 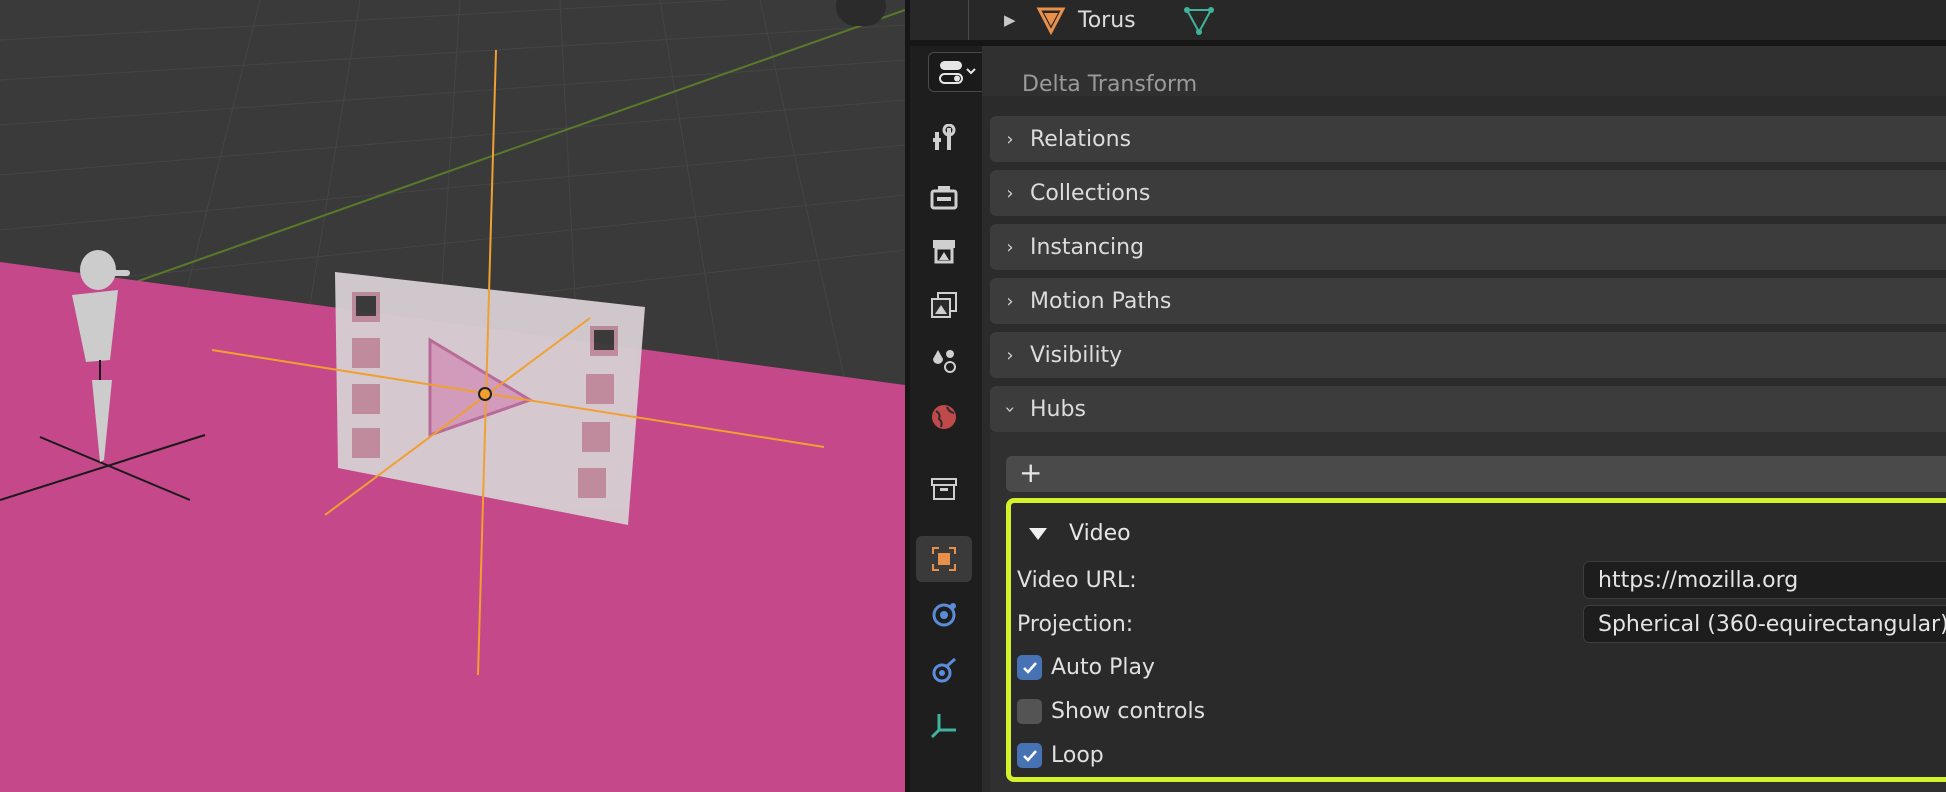 What do you see at coordinates (1476, 474) in the screenshot?
I see `add-component-button: +` at bounding box center [1476, 474].